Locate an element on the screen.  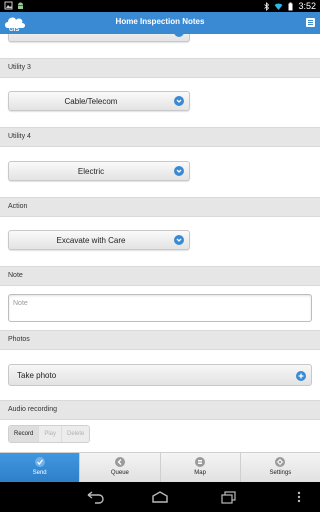
note-placeholder: Note is located at coordinates (20, 303).